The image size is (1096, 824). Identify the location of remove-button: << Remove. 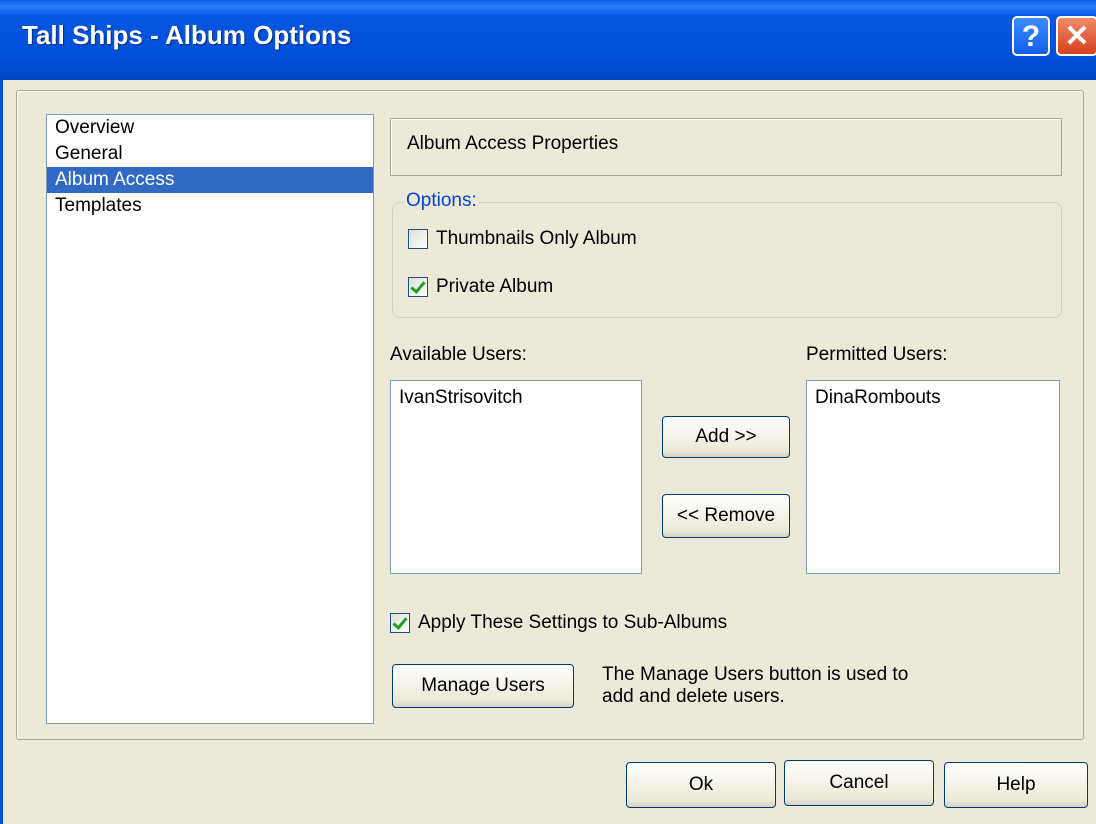
(726, 516).